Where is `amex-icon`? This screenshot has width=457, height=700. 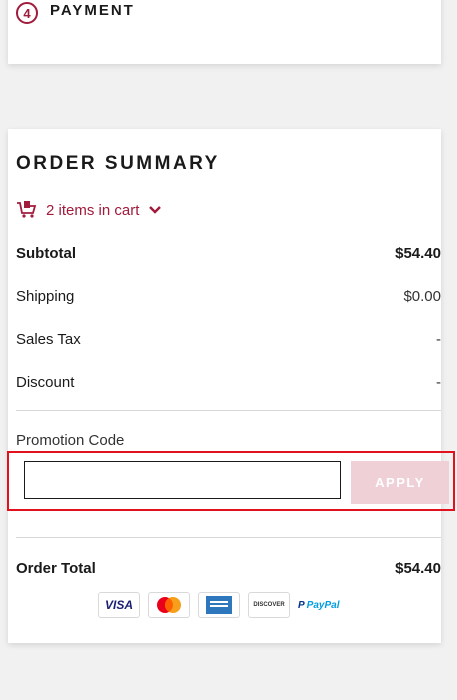 amex-icon is located at coordinates (219, 605).